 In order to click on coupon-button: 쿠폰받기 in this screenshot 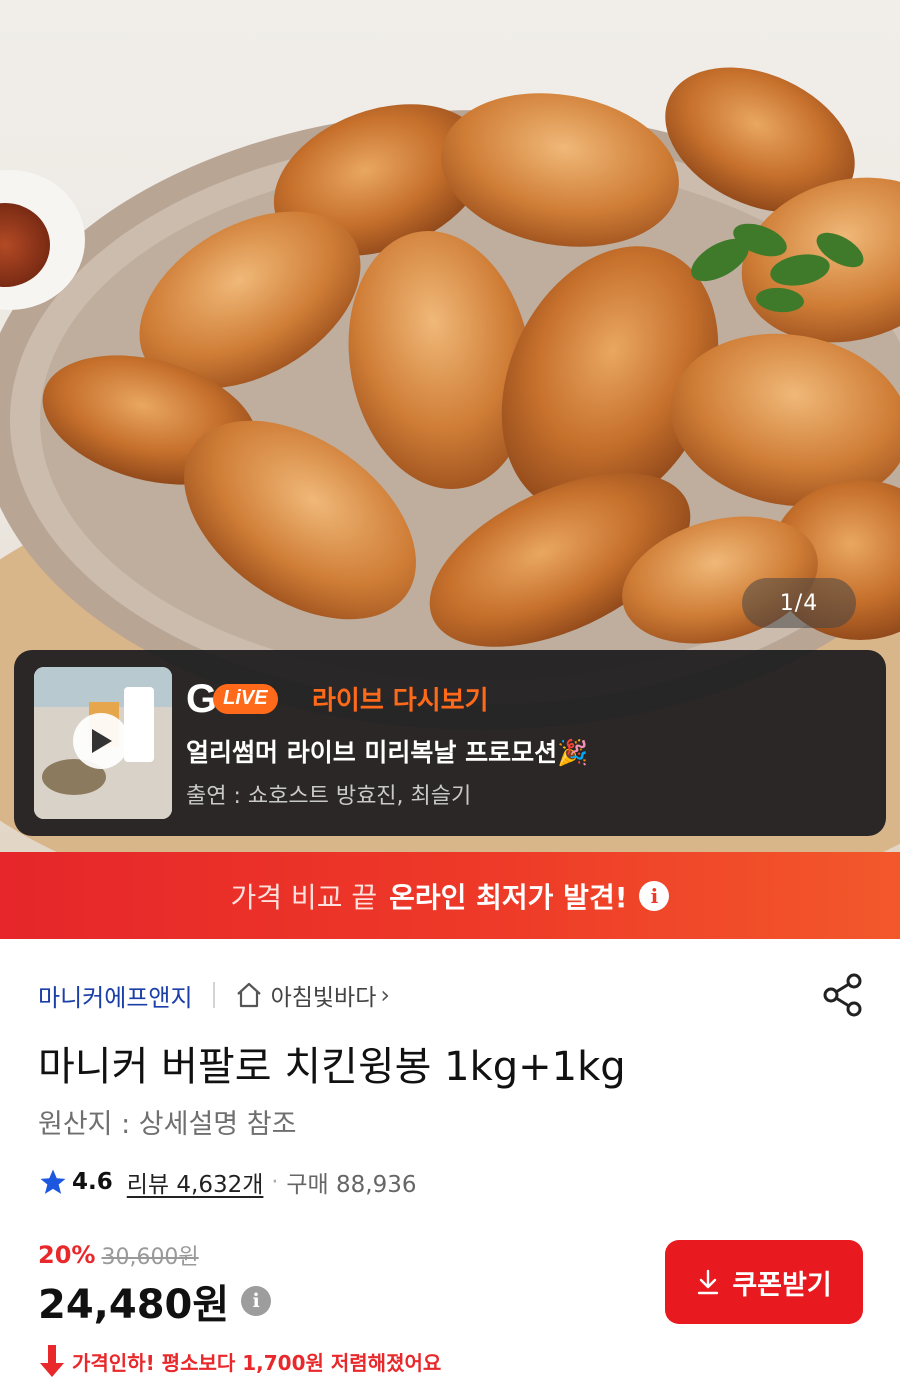, I will do `click(764, 1282)`.